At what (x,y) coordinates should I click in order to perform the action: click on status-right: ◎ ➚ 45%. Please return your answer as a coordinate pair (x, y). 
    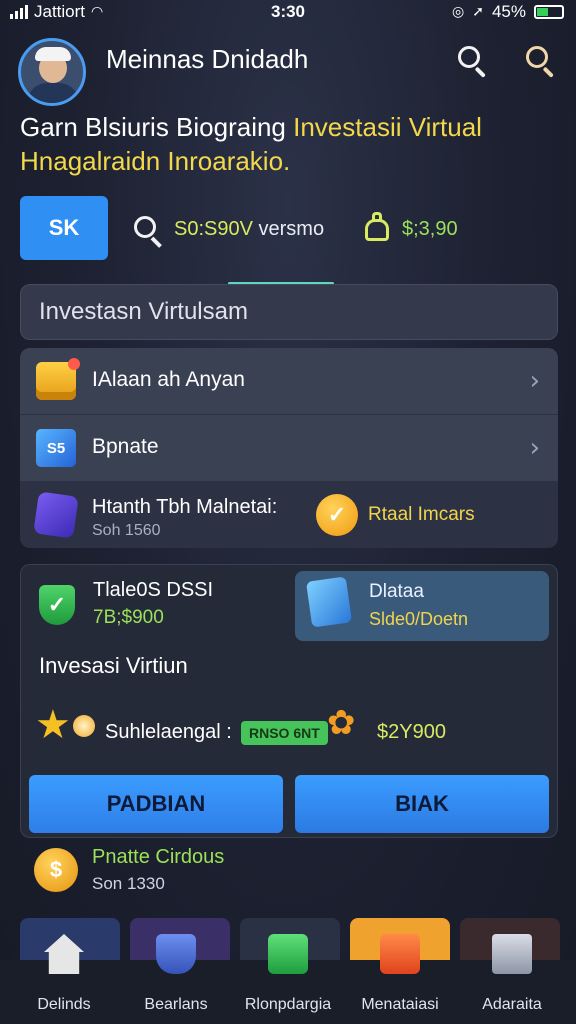
    Looking at the image, I should click on (508, 12).